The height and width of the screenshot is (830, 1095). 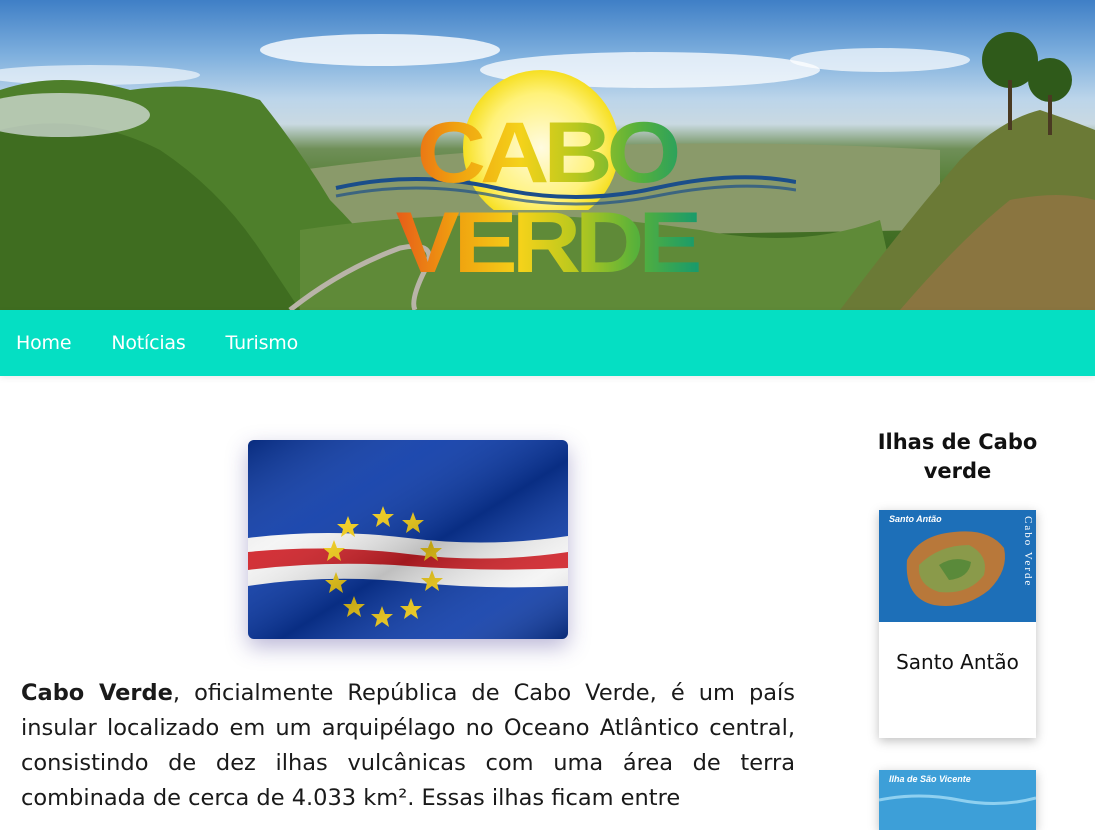 I want to click on sao-vicente-map-image: Ilha de São Vicente, so click(x=957, y=800).